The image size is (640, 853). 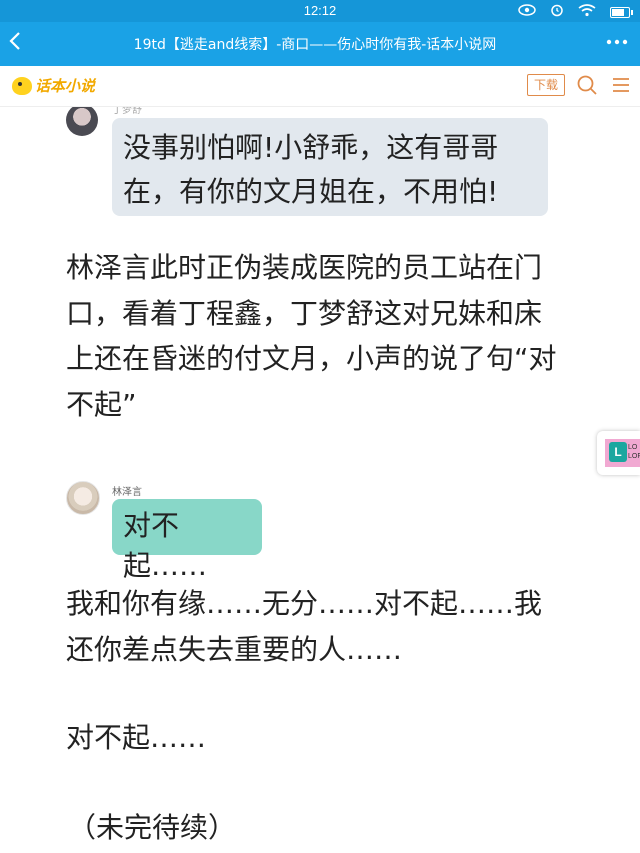 What do you see at coordinates (587, 11) in the screenshot?
I see `wifi-icon` at bounding box center [587, 11].